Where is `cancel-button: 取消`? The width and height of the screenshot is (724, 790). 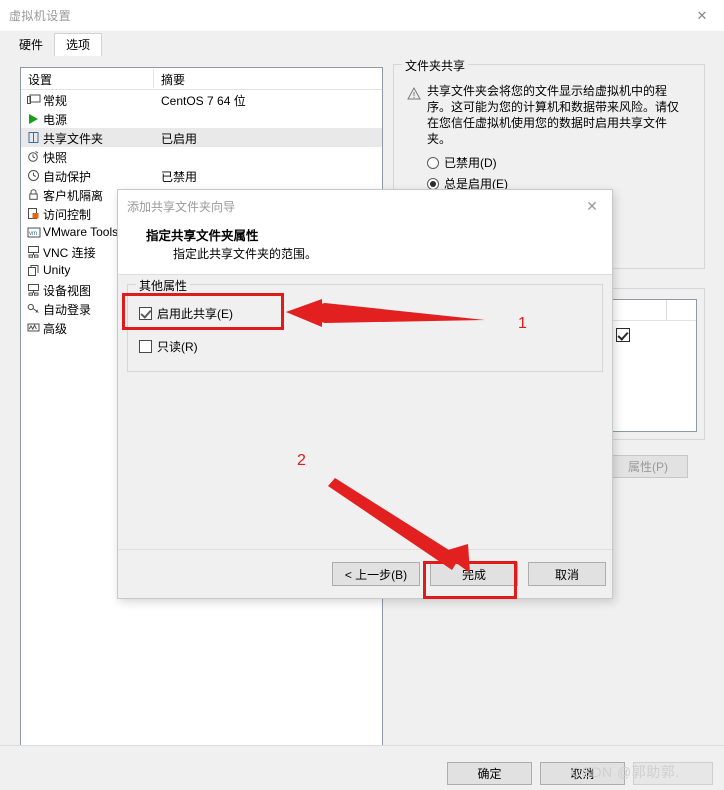 cancel-button: 取消 is located at coordinates (582, 773).